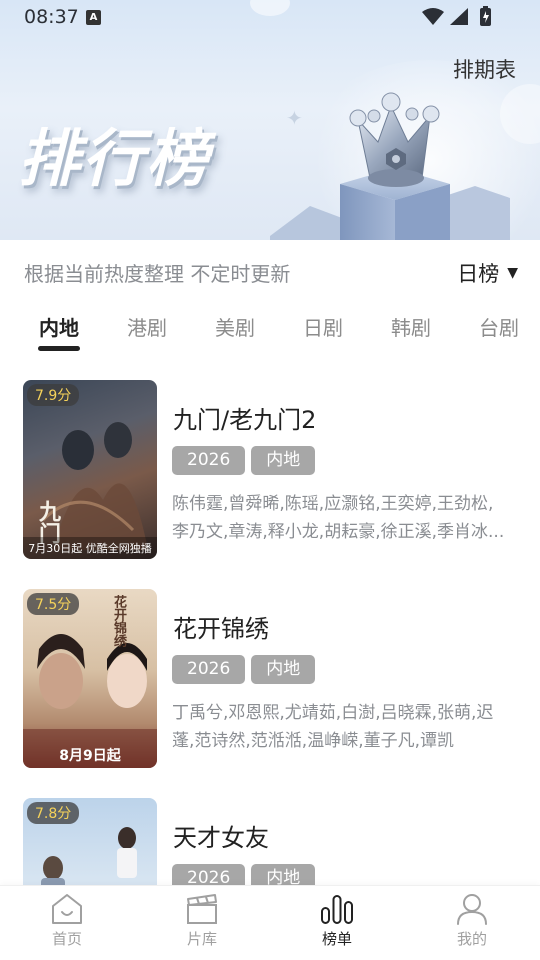 Image resolution: width=540 pixels, height=960 pixels. I want to click on nav-profile: 我的, so click(472, 920).